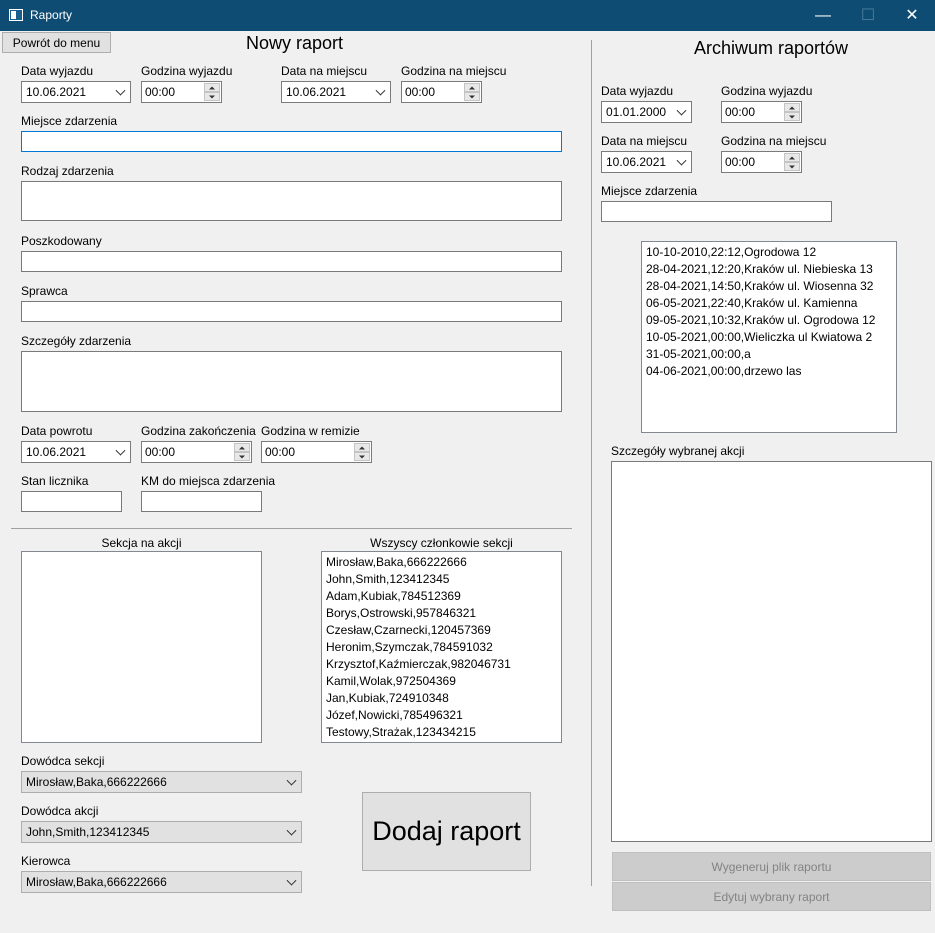 This screenshot has height=933, width=935. What do you see at coordinates (310, 431) in the screenshot?
I see `station-time-label: Godzina w remizie` at bounding box center [310, 431].